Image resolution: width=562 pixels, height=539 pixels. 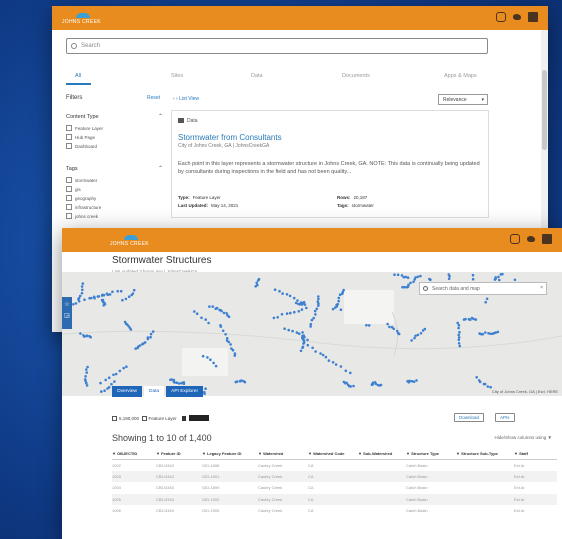 I want to click on instagram-icon, so click(x=515, y=239).